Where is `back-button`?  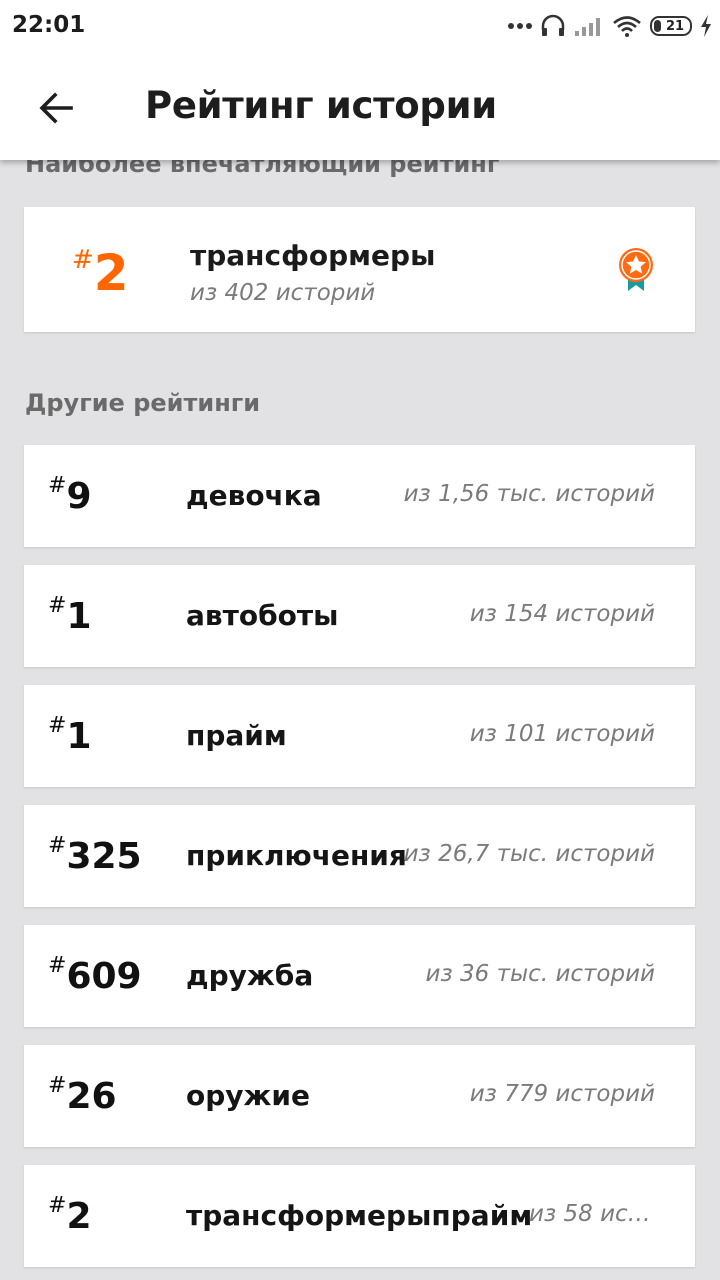 back-button is located at coordinates (56, 108).